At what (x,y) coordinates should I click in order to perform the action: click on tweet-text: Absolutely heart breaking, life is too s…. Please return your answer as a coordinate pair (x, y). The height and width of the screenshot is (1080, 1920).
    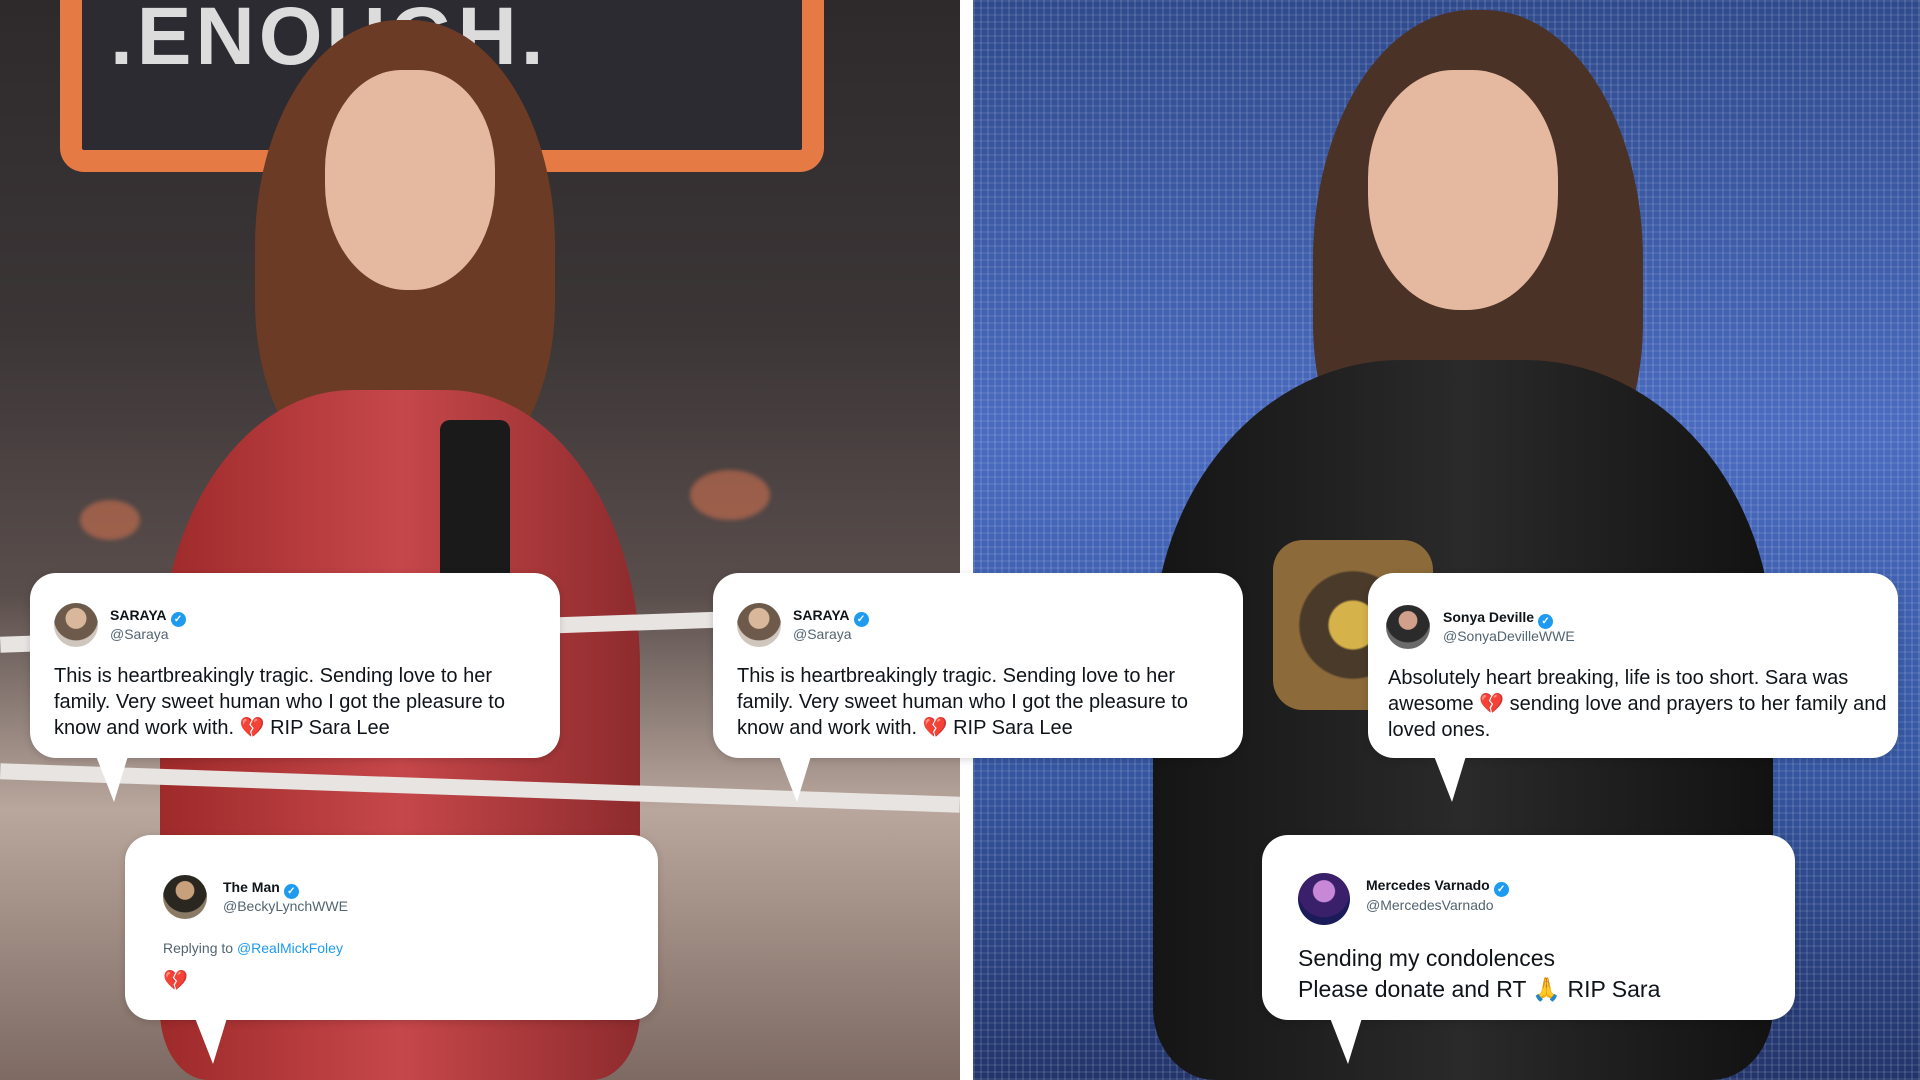
    Looking at the image, I should click on (1637, 704).